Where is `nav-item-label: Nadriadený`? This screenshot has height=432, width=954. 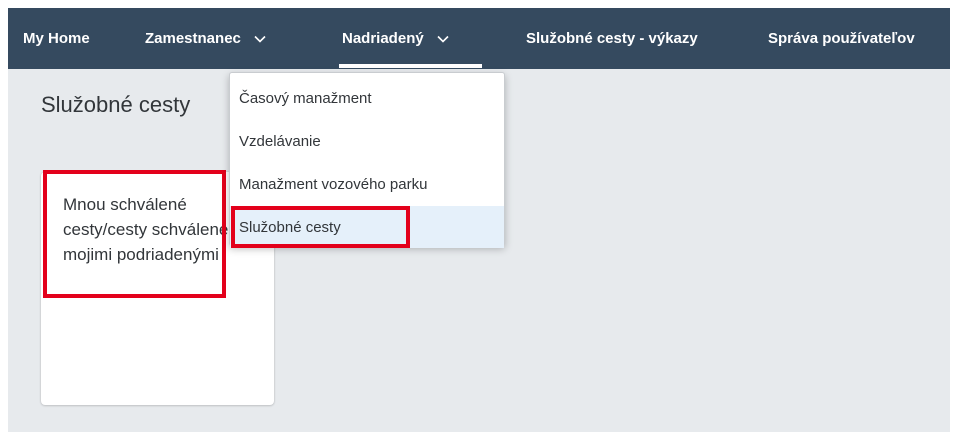 nav-item-label: Nadriadený is located at coordinates (383, 38).